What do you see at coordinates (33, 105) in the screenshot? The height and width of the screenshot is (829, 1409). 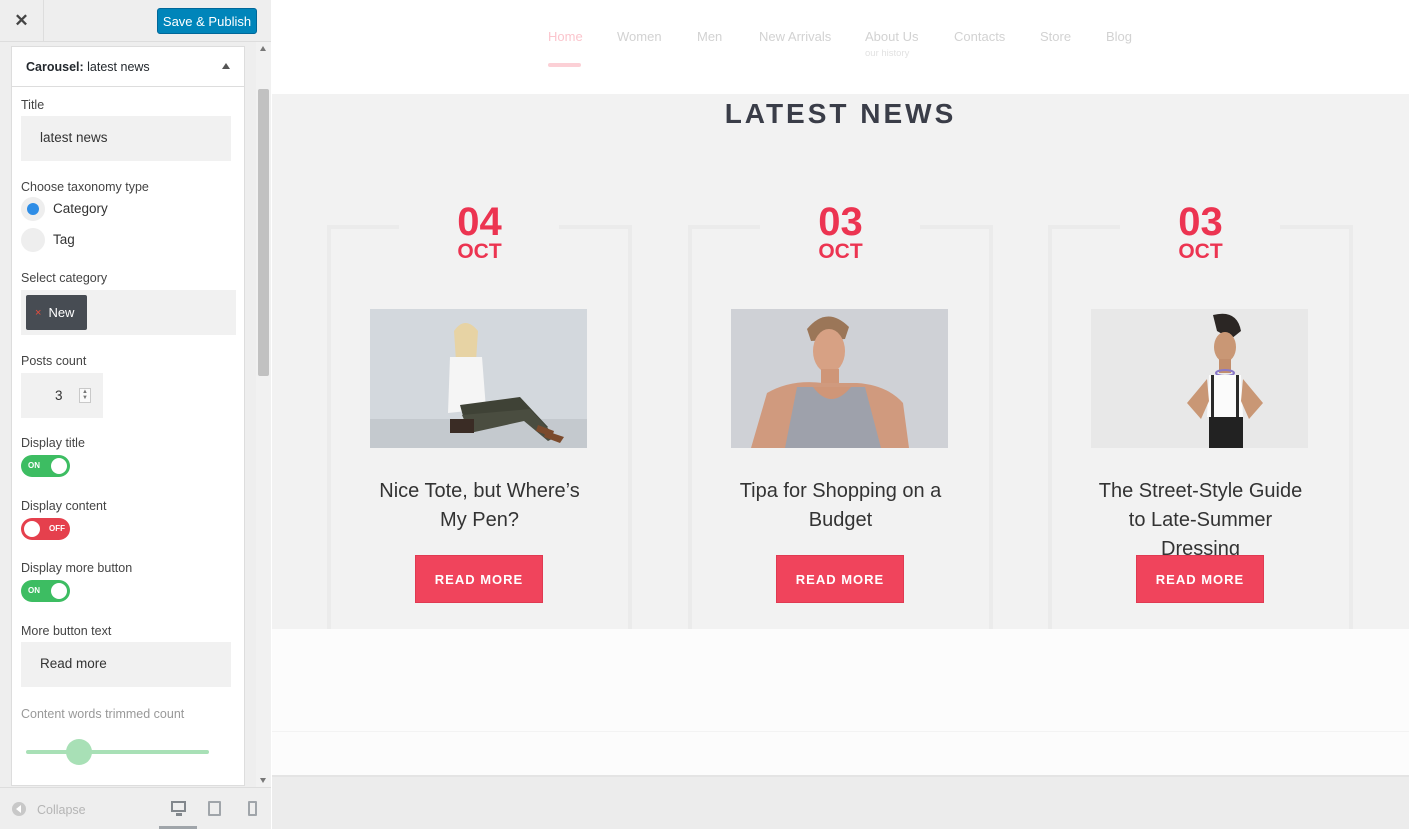 I see `title-label: Title` at bounding box center [33, 105].